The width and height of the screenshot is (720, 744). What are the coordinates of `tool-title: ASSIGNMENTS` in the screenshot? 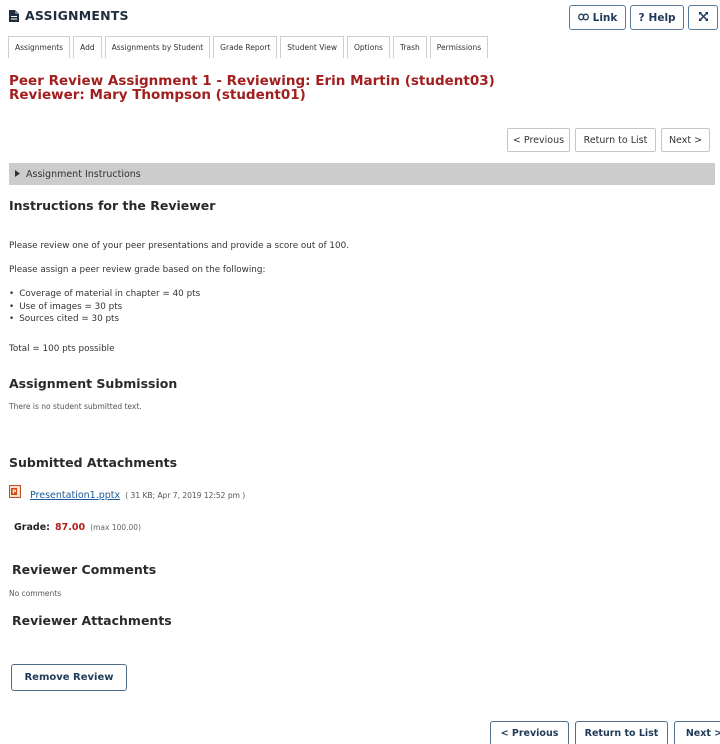 It's located at (69, 15).